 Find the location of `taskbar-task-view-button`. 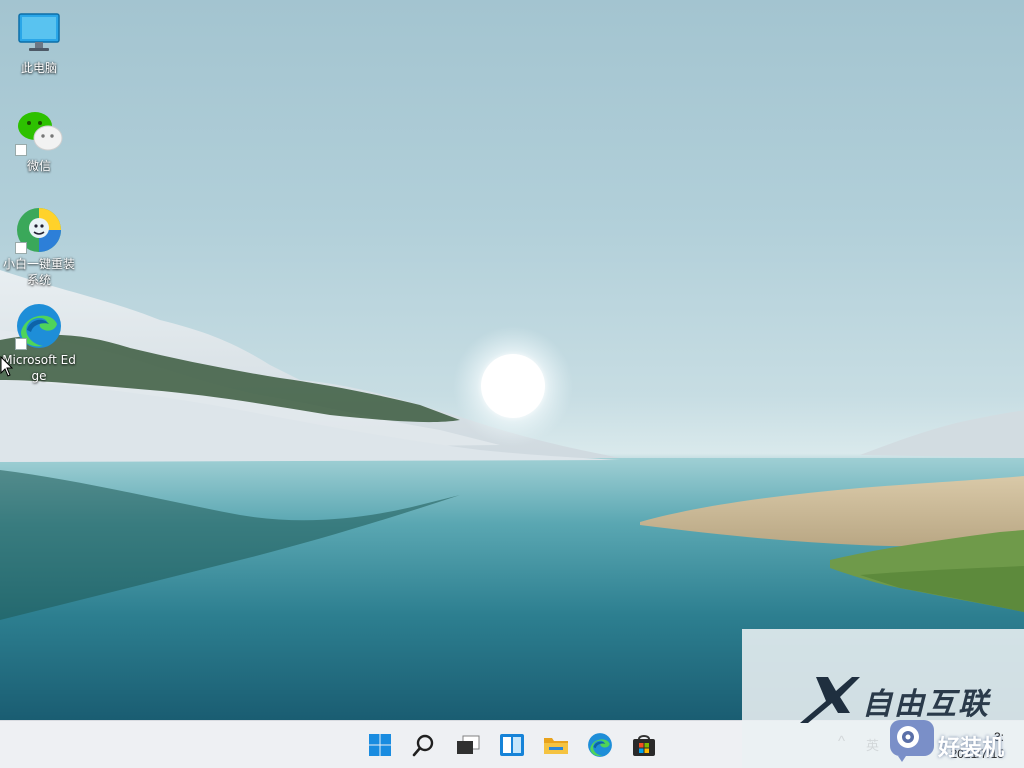

taskbar-task-view-button is located at coordinates (468, 745).